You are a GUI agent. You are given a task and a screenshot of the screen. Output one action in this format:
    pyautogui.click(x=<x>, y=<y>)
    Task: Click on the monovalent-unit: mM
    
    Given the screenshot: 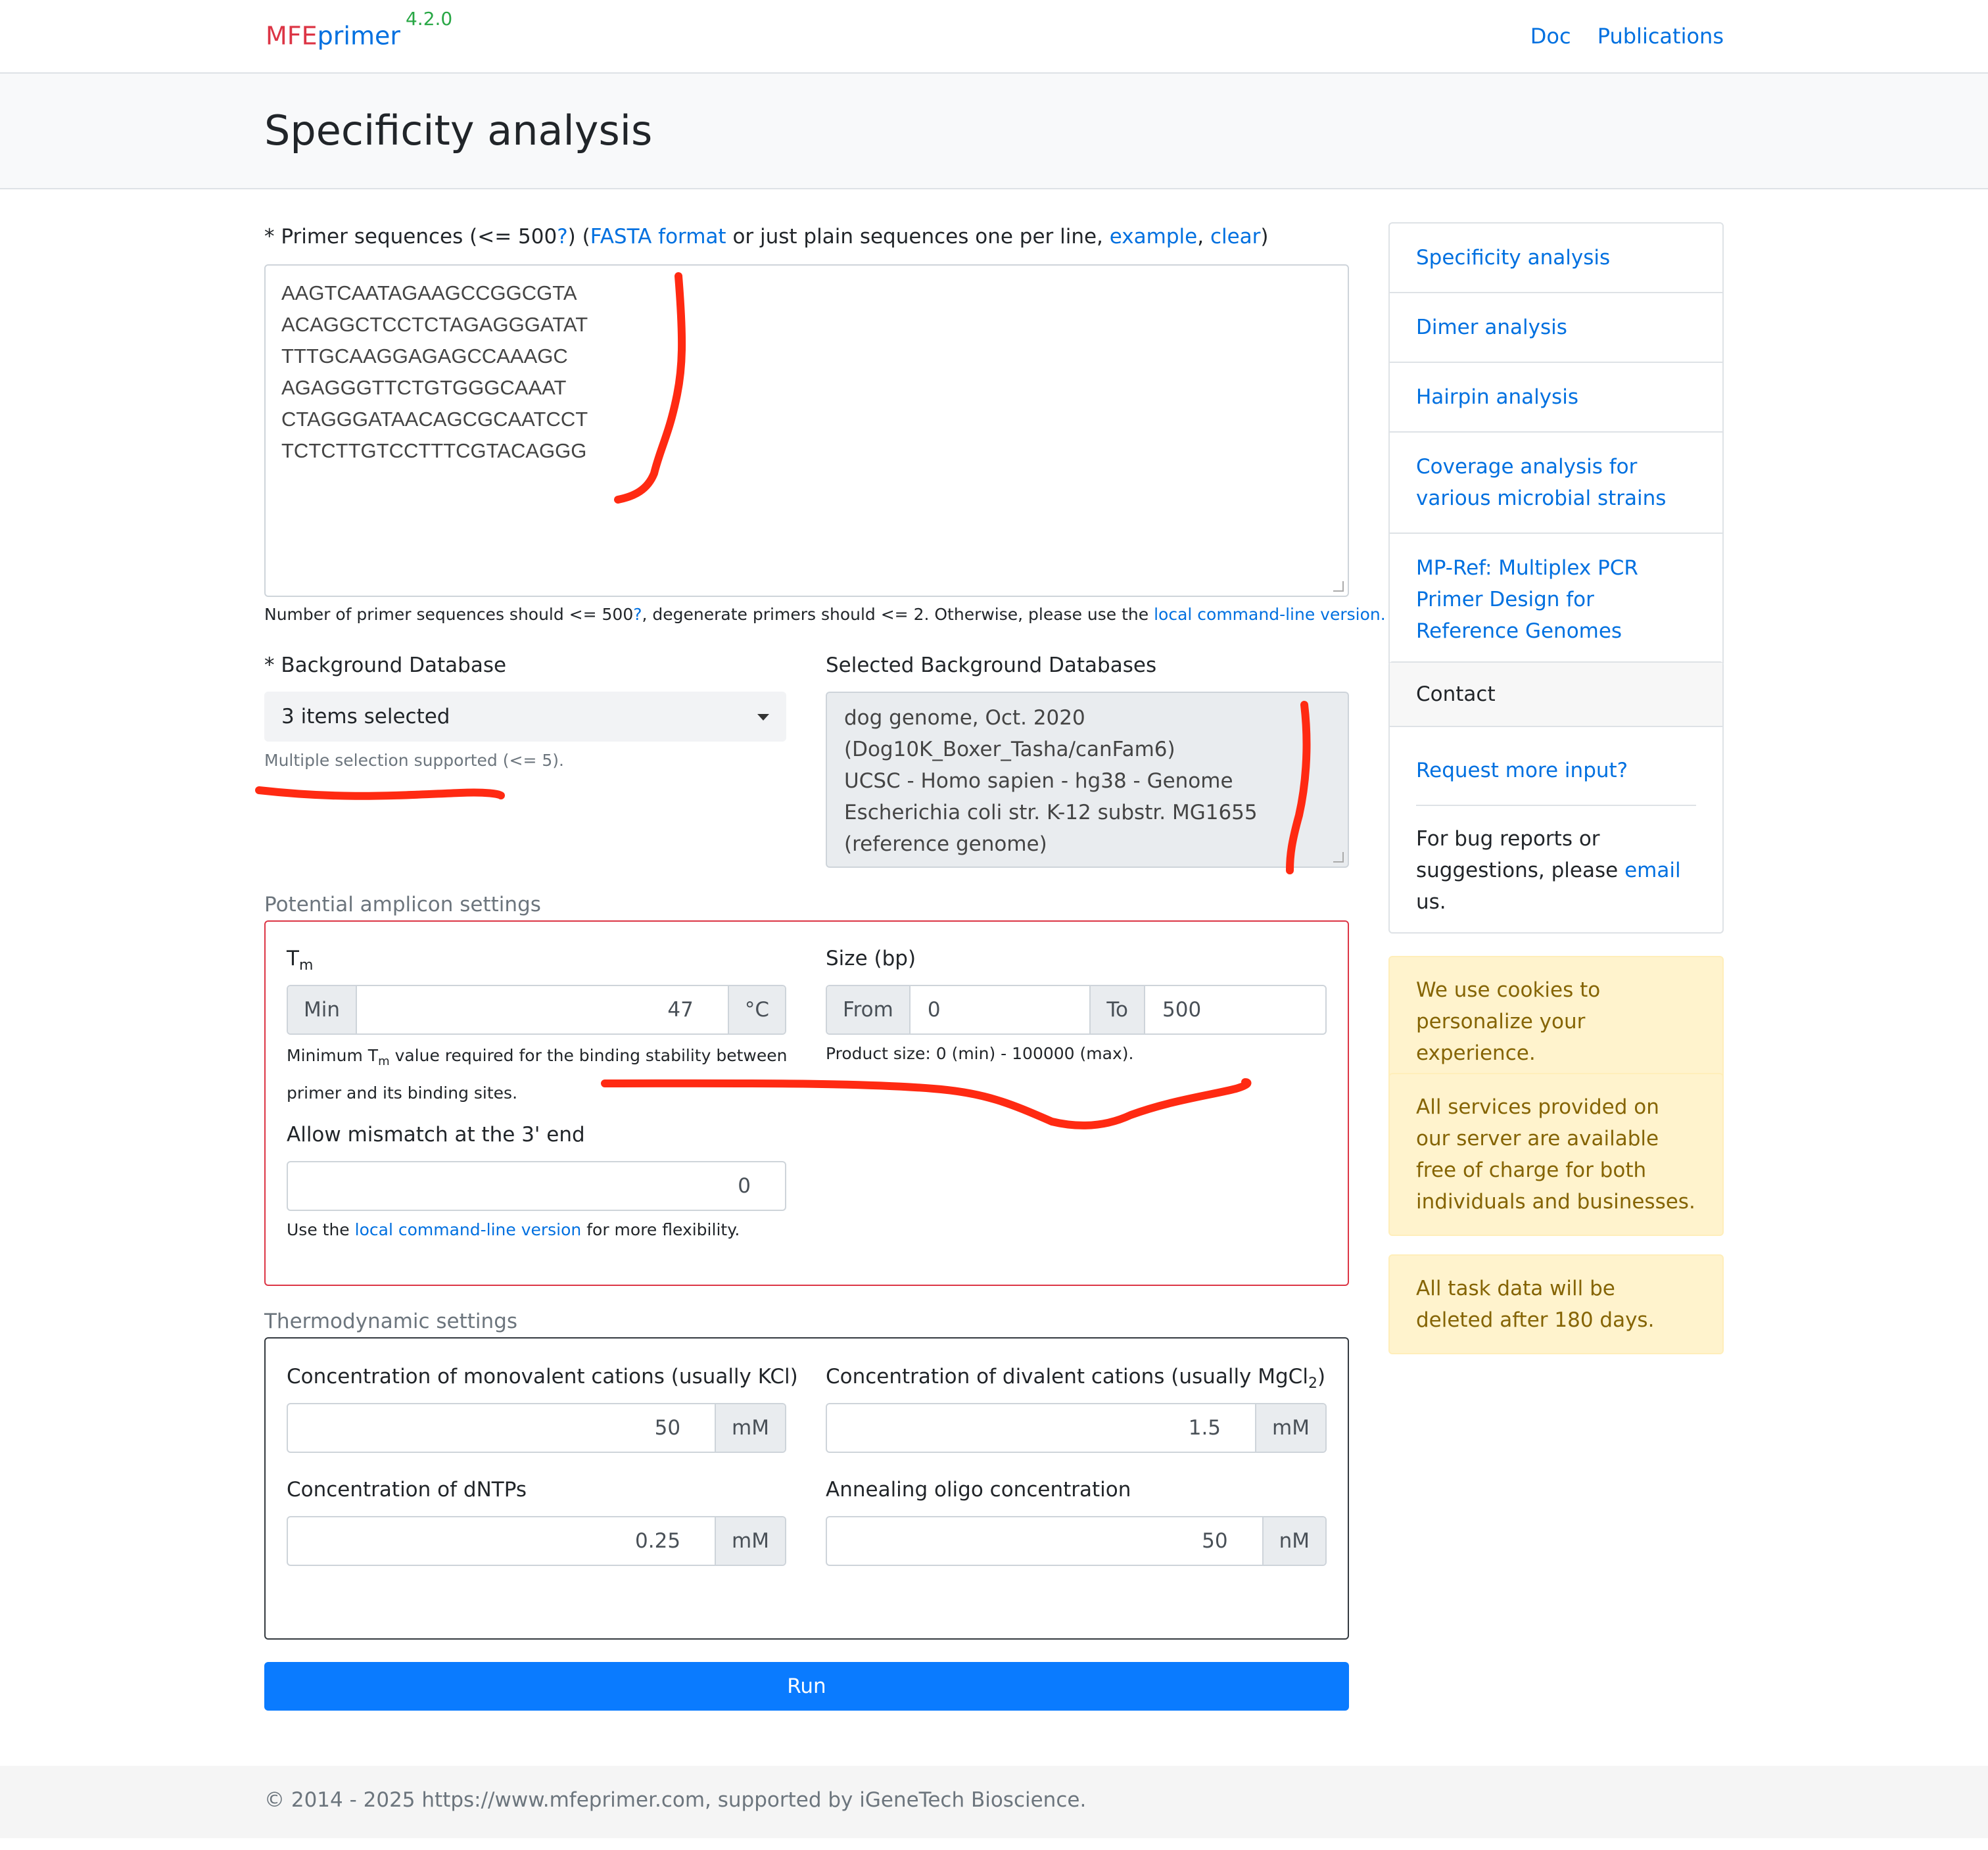 What is the action you would take?
    pyautogui.click(x=750, y=1428)
    